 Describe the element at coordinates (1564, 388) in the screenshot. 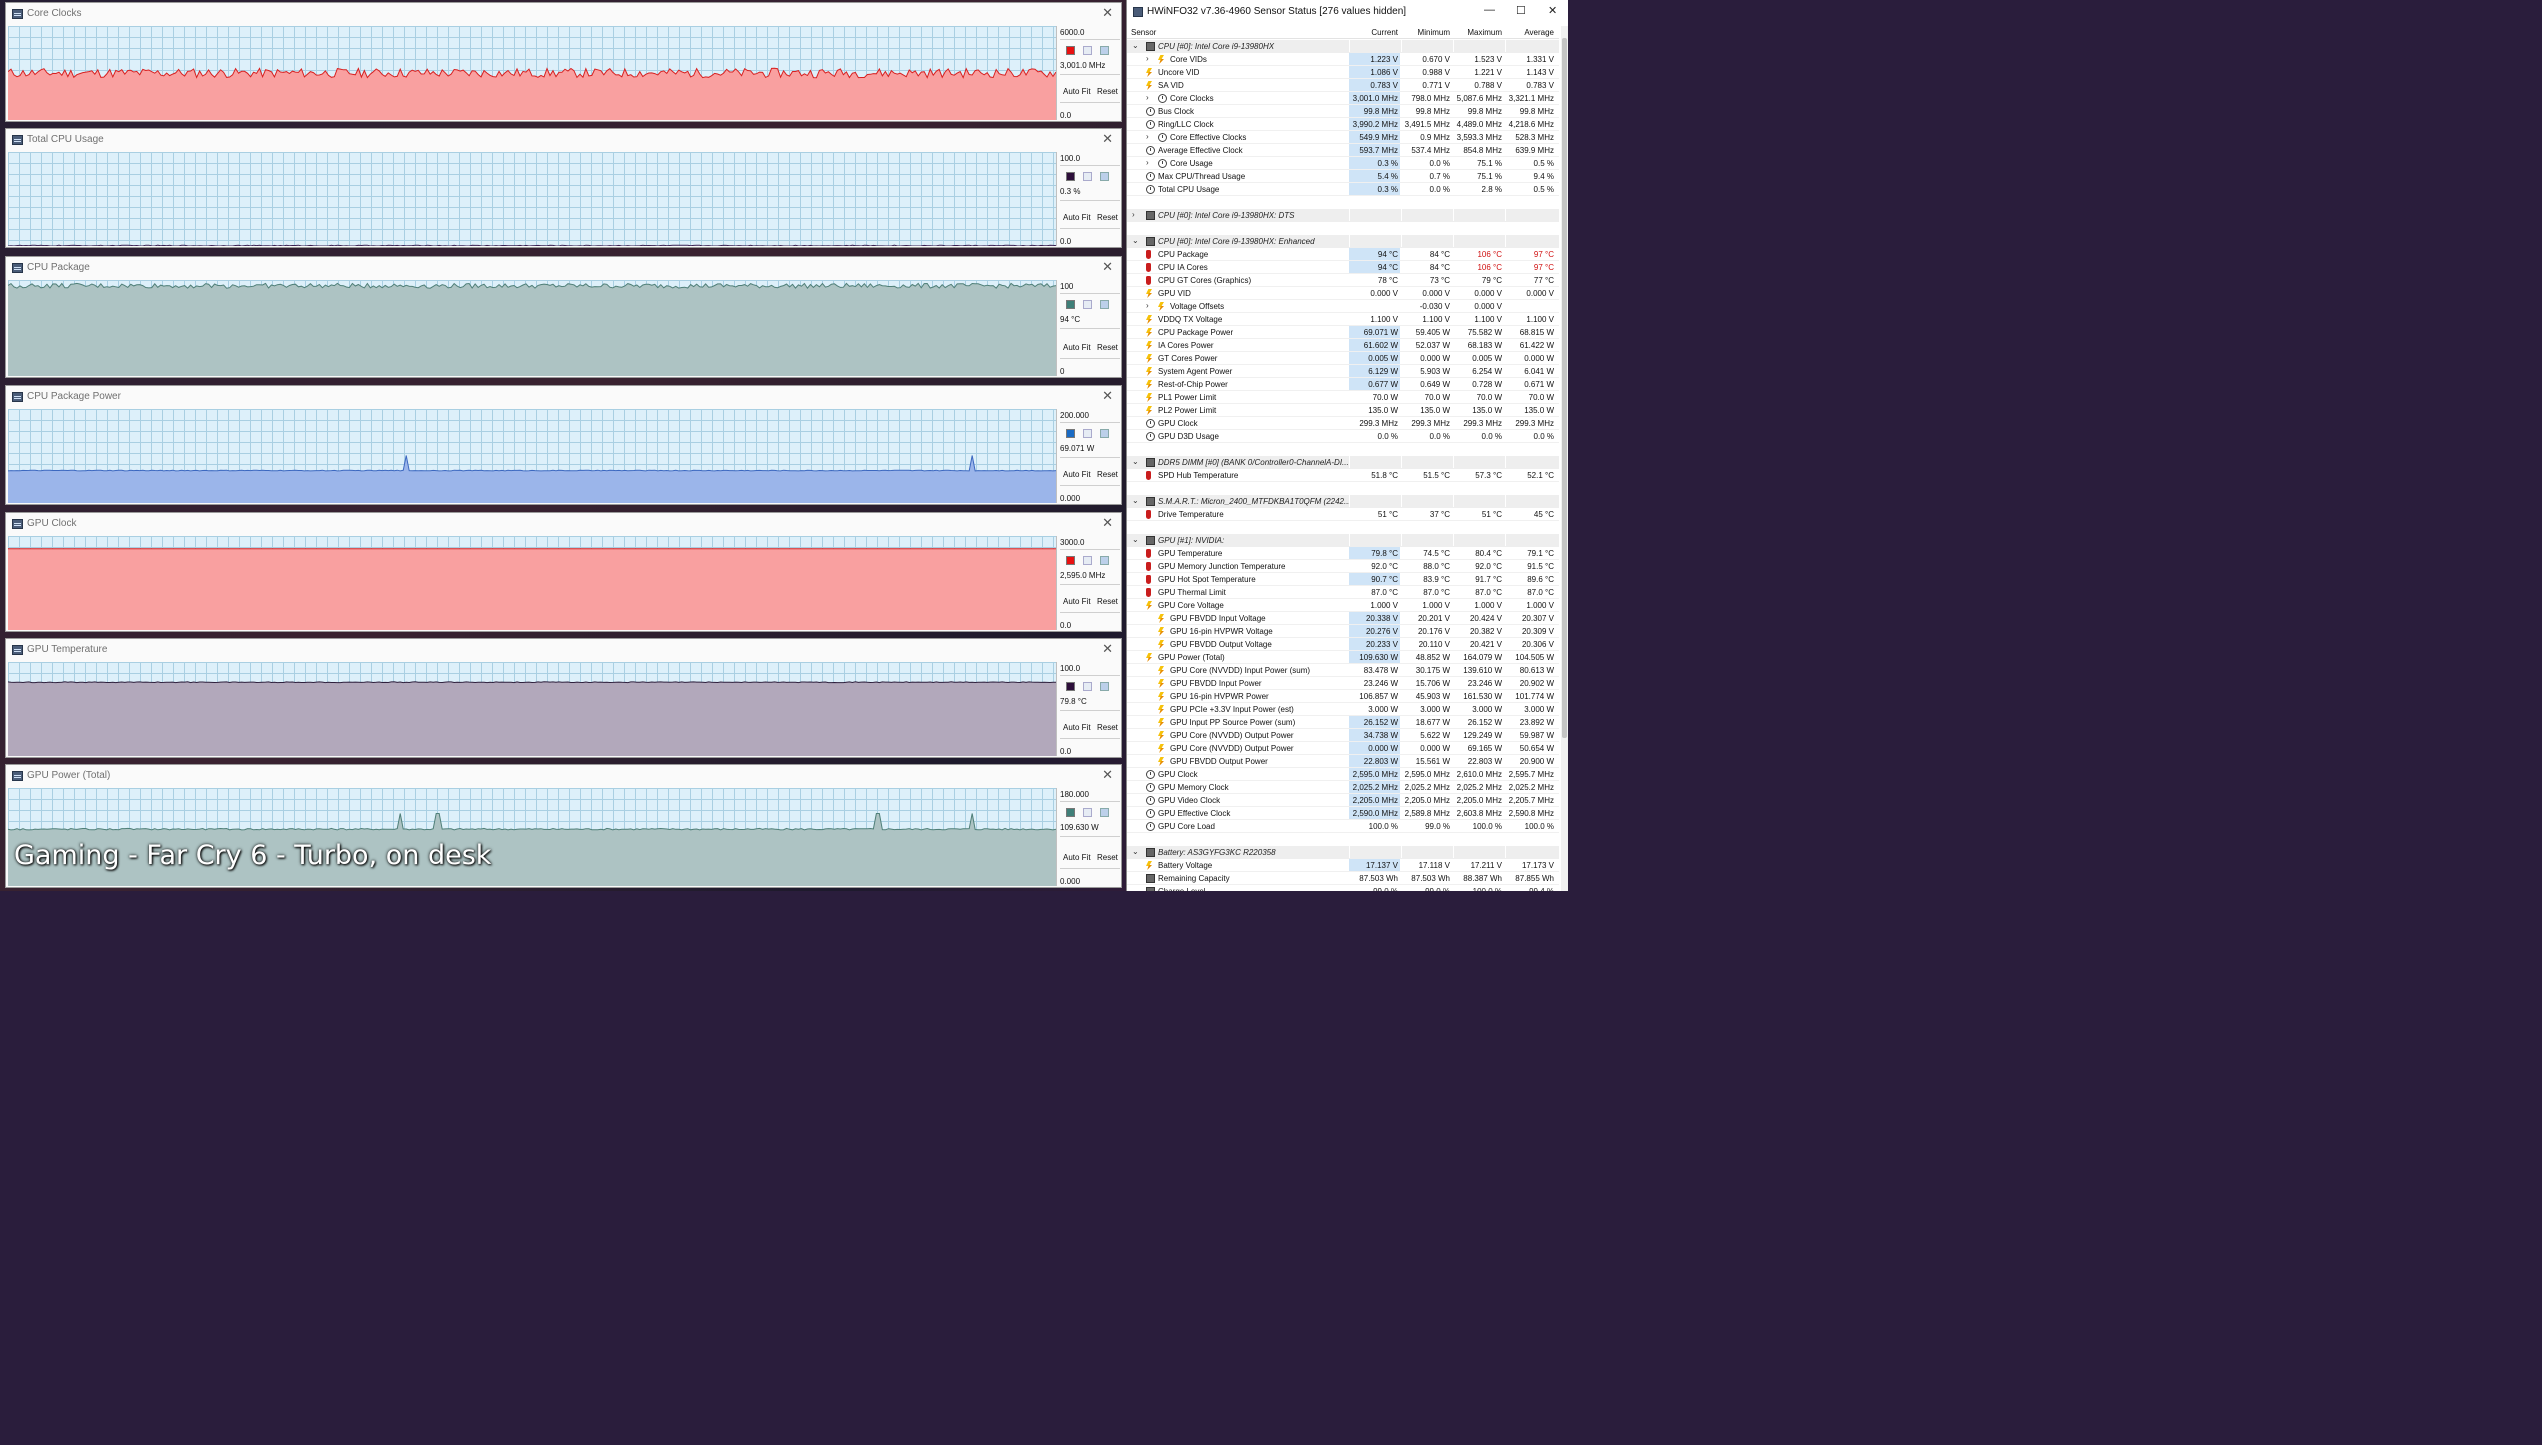

I see `scrollbar-thumb` at that location.